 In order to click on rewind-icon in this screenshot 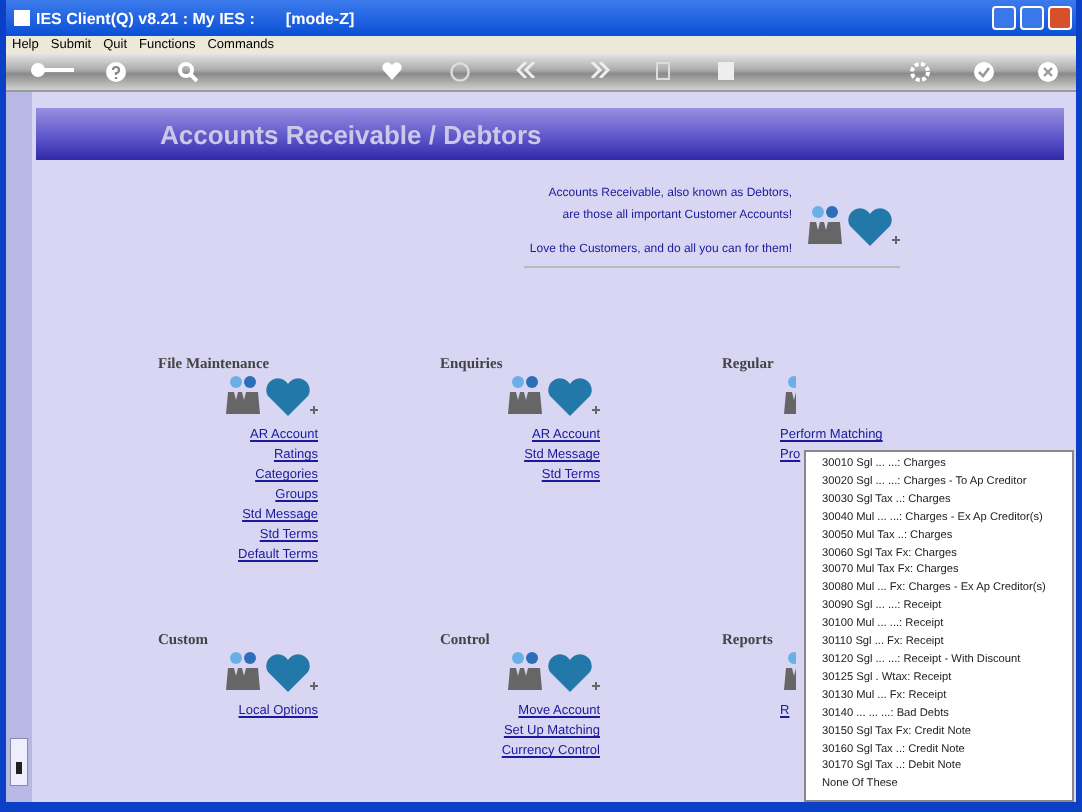, I will do `click(526, 70)`.